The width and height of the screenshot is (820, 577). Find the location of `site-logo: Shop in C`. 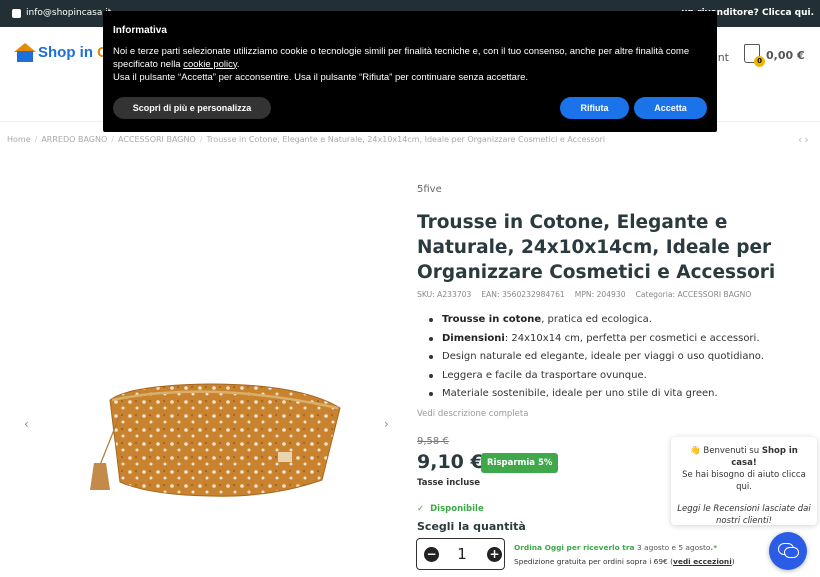

site-logo: Shop in C is located at coordinates (61, 52).